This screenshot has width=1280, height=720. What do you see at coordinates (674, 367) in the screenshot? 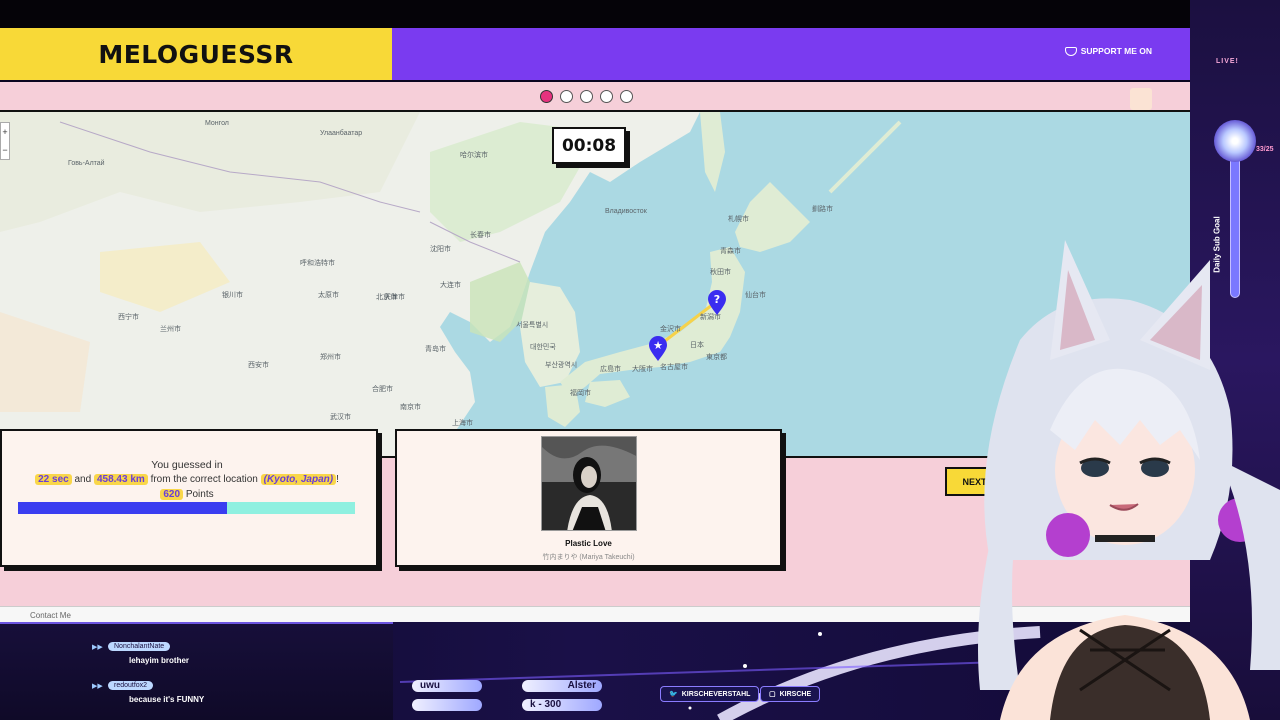
I see `map-label: 名古屋市` at bounding box center [674, 367].